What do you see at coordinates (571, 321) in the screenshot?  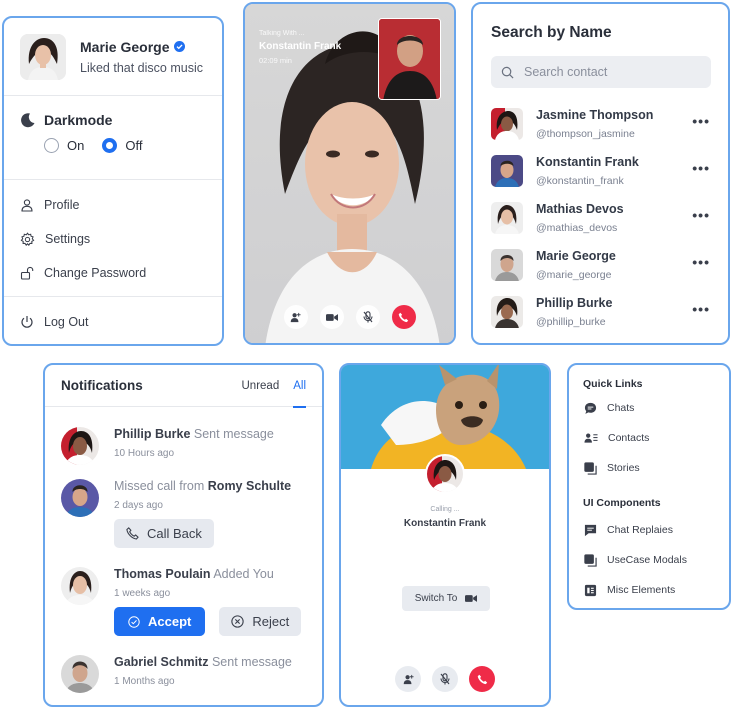 I see `contact-username: @phillip_burke` at bounding box center [571, 321].